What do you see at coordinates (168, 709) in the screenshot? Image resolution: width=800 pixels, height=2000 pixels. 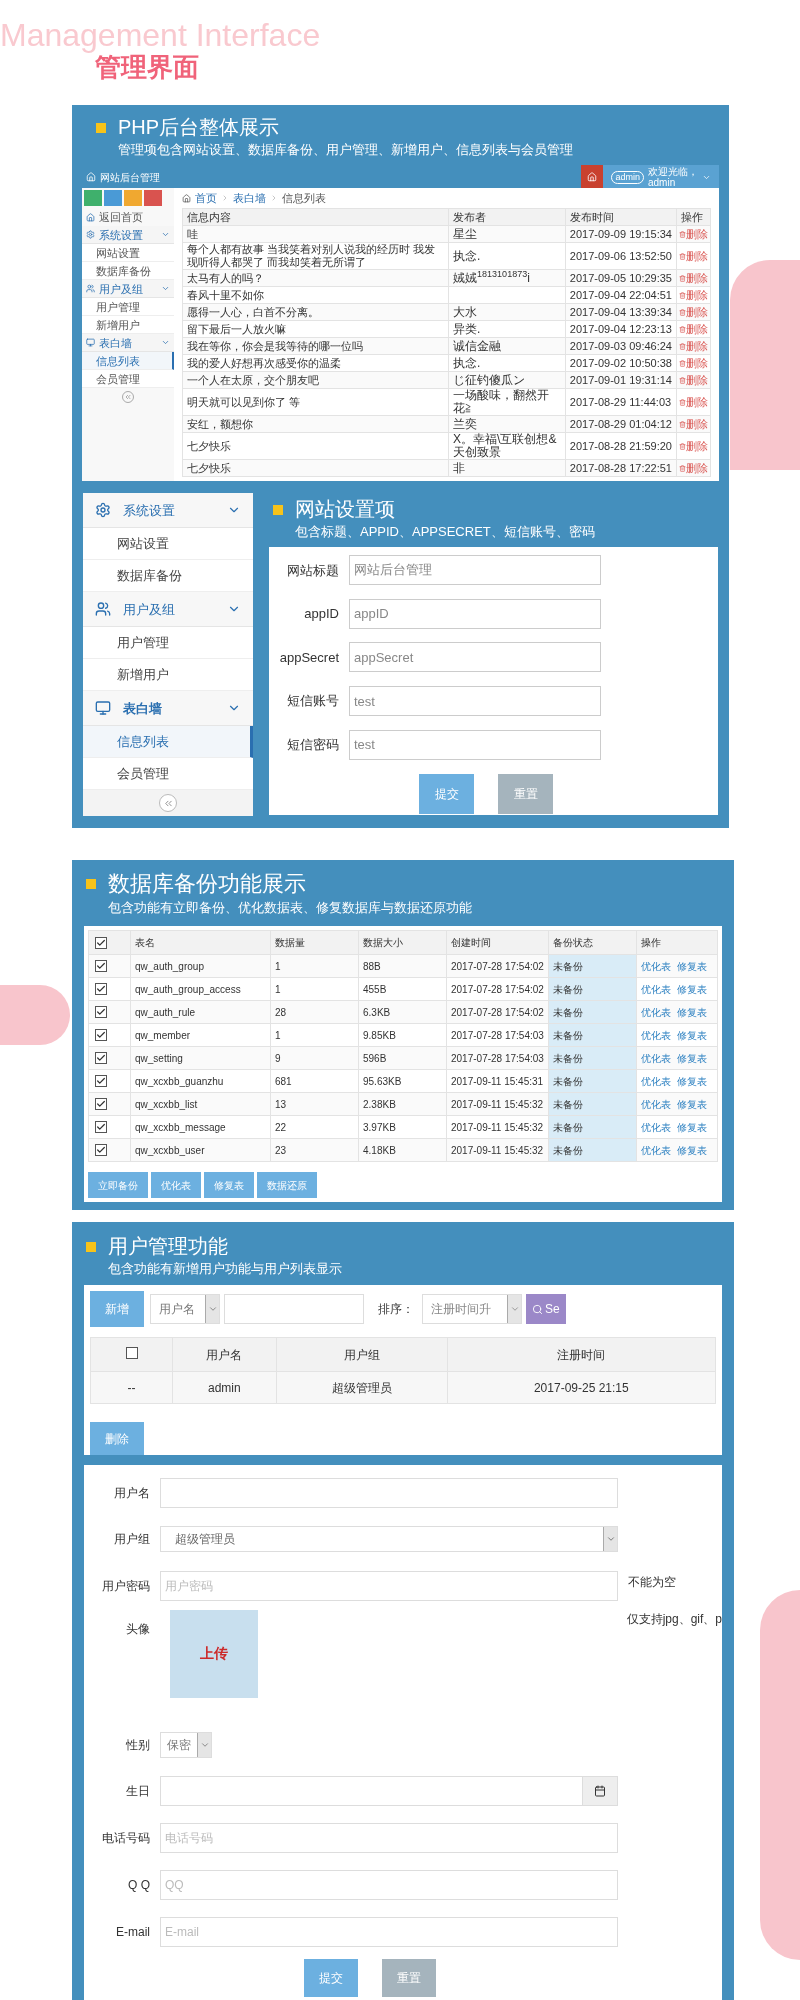 I see `sidebar-group: 表白墙` at bounding box center [168, 709].